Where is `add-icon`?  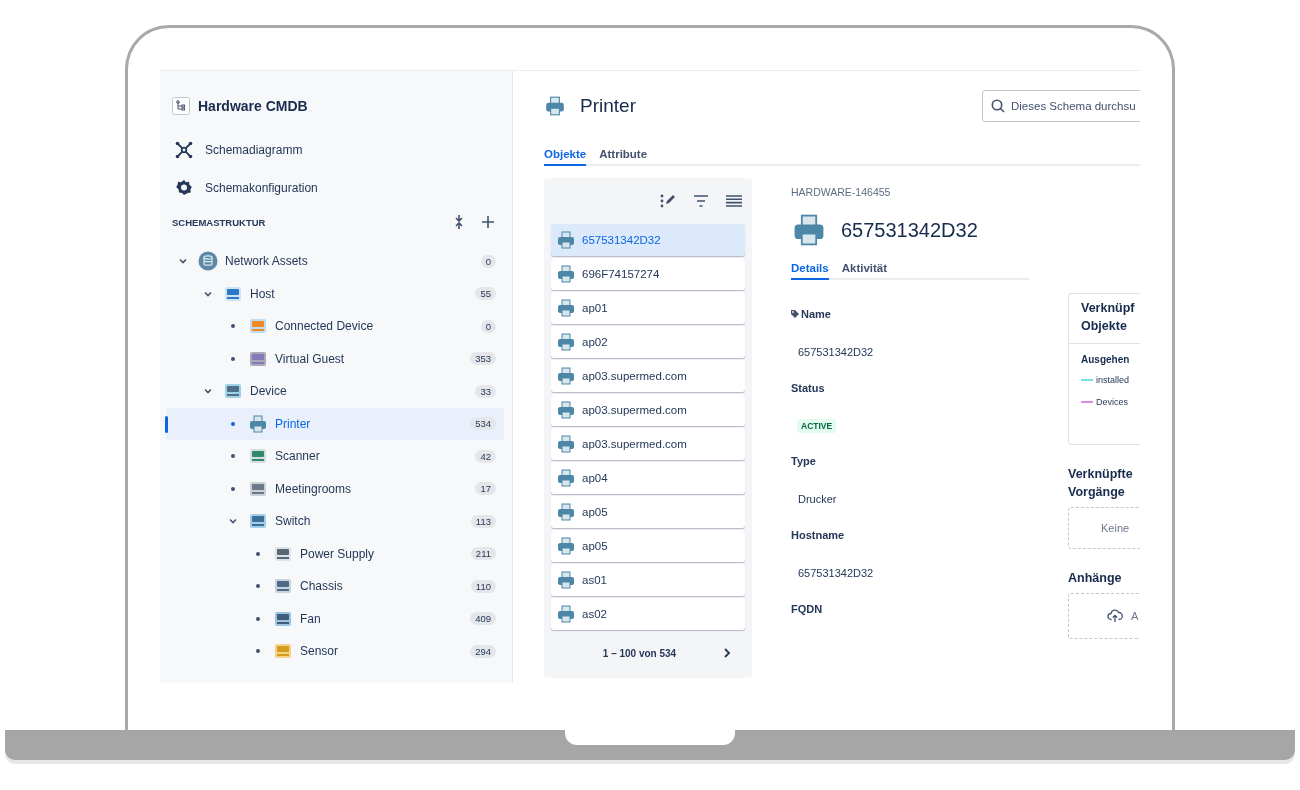 add-icon is located at coordinates (488, 222).